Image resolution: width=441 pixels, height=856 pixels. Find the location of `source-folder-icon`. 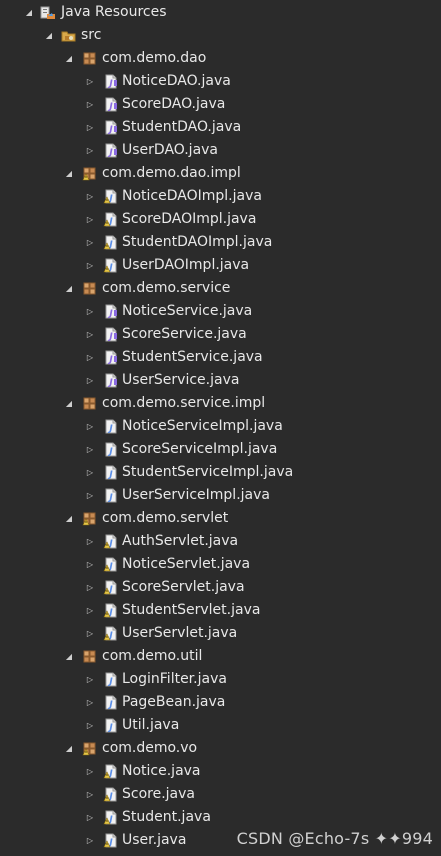

source-folder-icon is located at coordinates (69, 35).